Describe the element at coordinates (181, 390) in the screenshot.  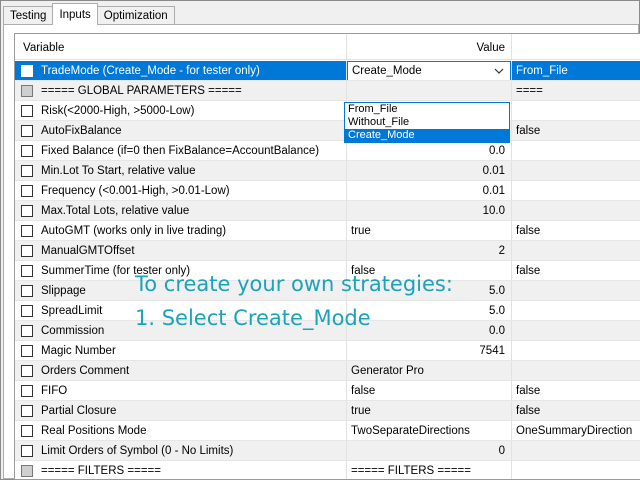
I see `row-name-cell: FIFO` at that location.